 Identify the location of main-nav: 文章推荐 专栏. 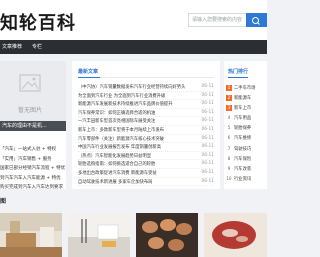
(133, 47).